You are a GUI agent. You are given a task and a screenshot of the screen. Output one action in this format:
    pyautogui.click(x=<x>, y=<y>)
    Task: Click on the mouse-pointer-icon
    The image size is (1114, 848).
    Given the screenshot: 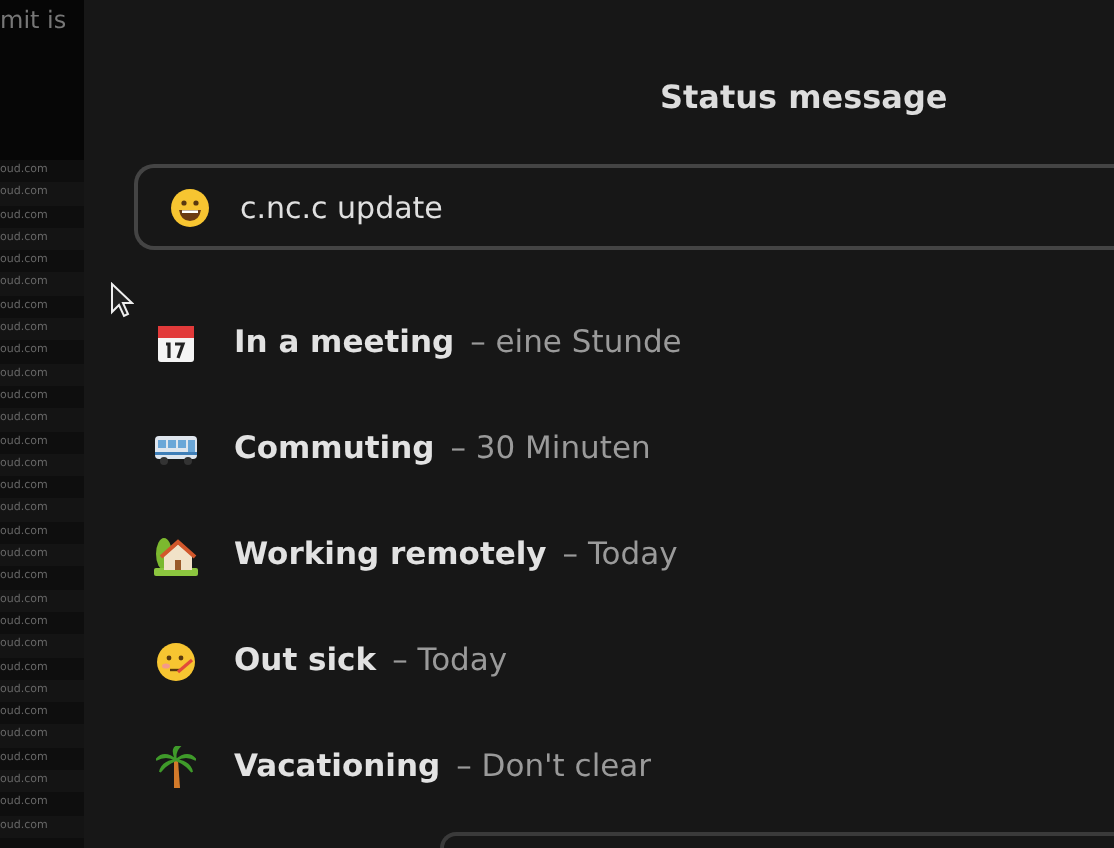 What is the action you would take?
    pyautogui.click(x=122, y=300)
    